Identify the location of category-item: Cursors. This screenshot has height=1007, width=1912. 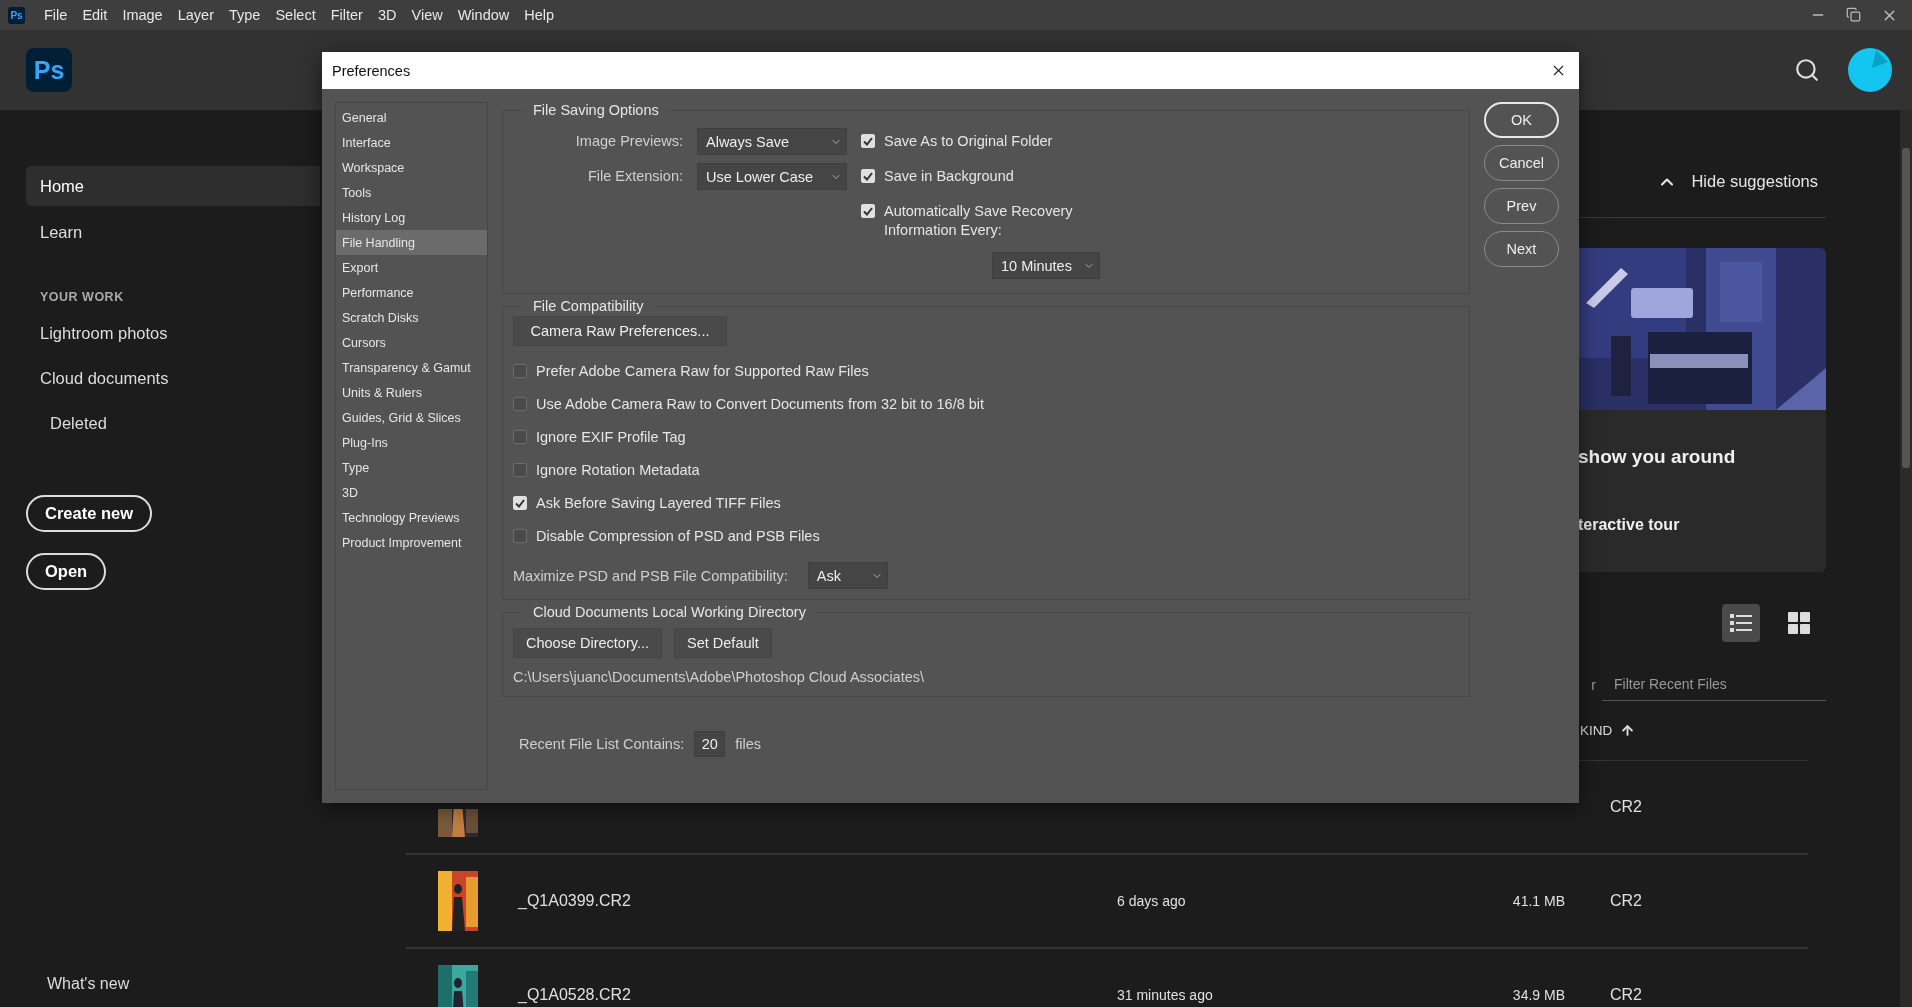
(411, 342).